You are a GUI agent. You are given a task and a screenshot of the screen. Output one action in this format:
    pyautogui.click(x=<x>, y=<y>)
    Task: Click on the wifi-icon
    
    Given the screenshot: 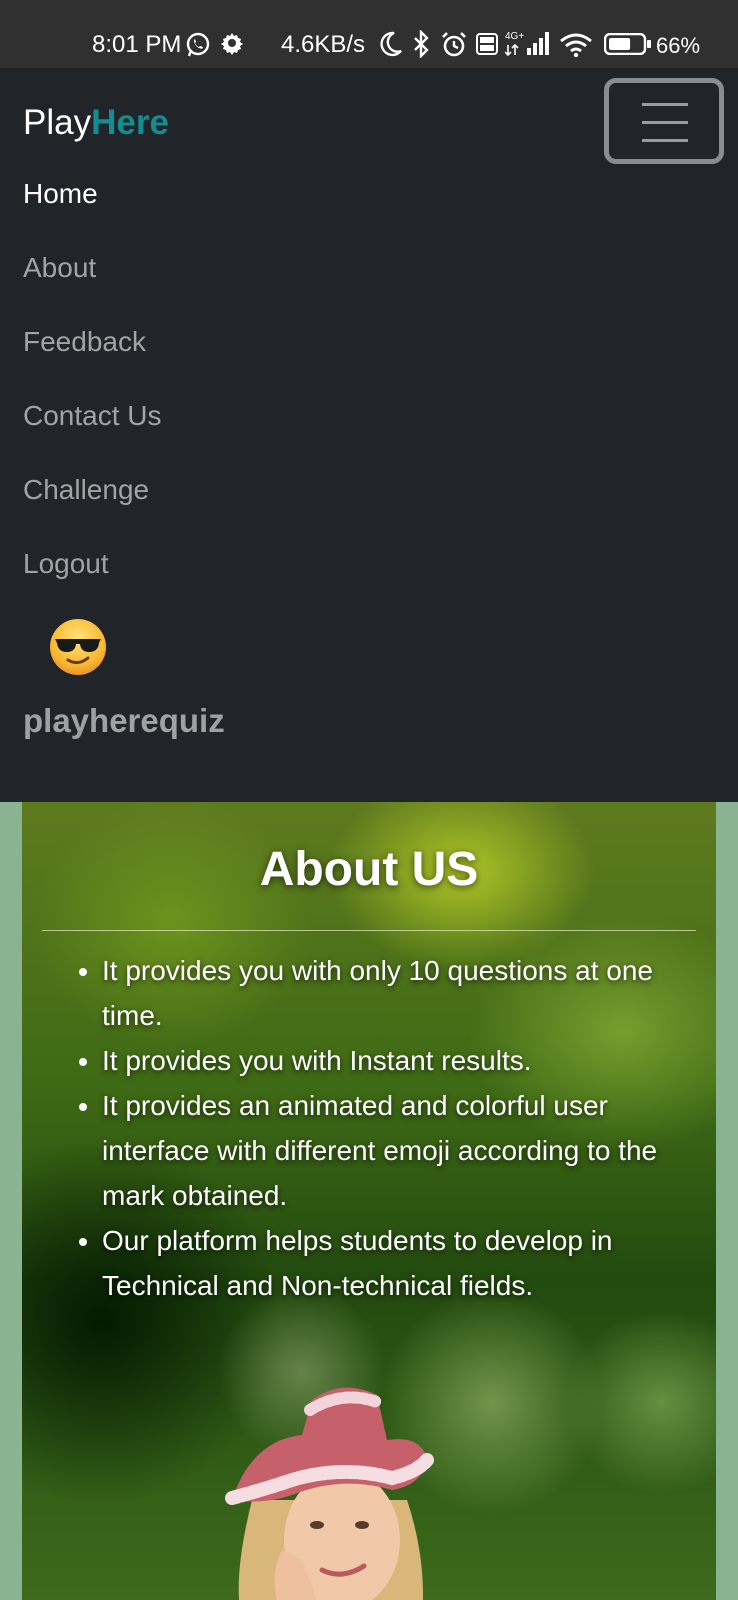 What is the action you would take?
    pyautogui.click(x=576, y=45)
    